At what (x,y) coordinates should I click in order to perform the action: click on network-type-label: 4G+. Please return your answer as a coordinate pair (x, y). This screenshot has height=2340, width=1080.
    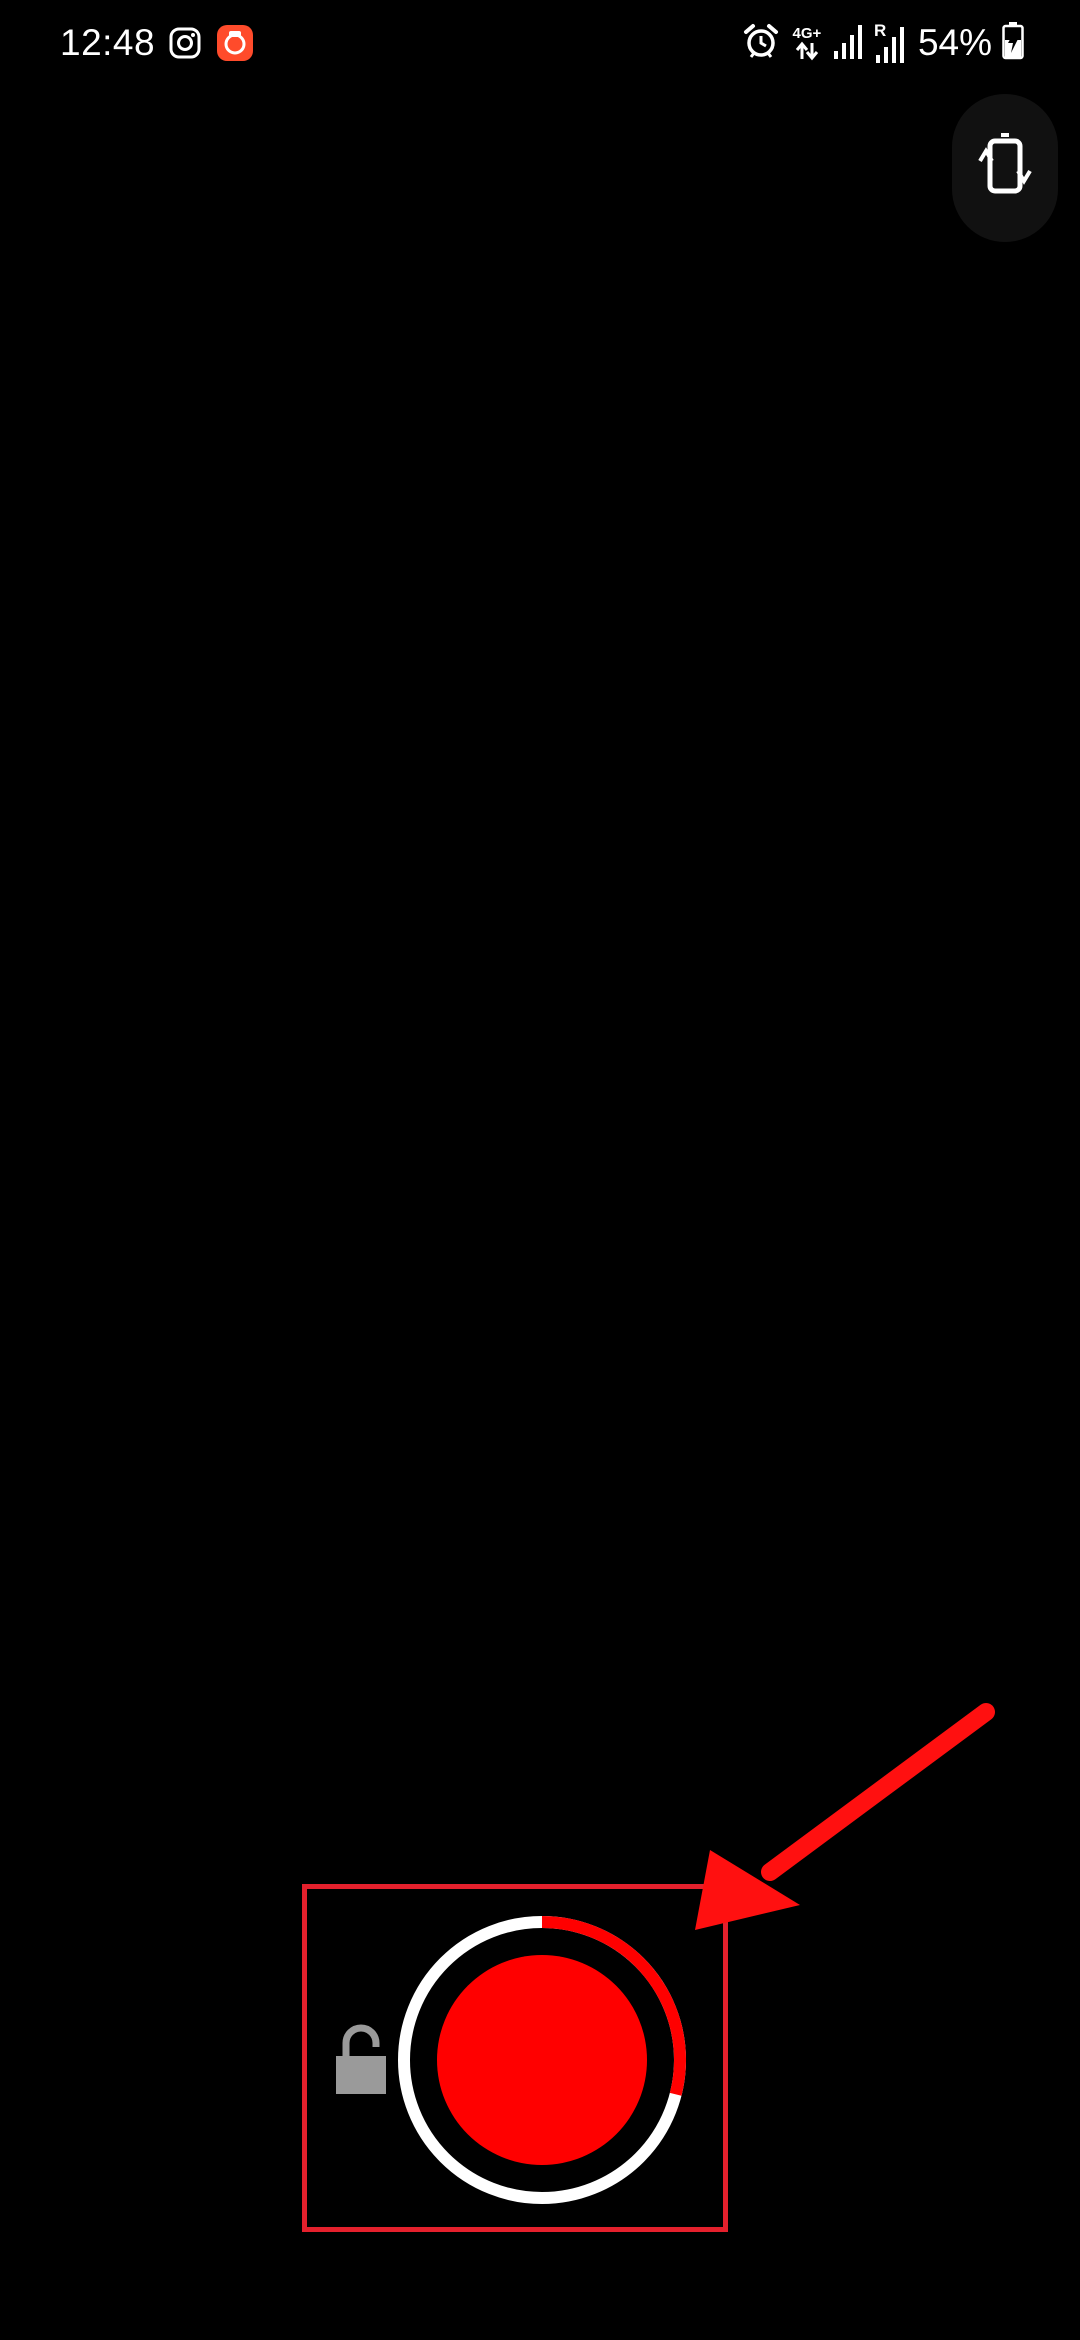
    Looking at the image, I should click on (807, 33).